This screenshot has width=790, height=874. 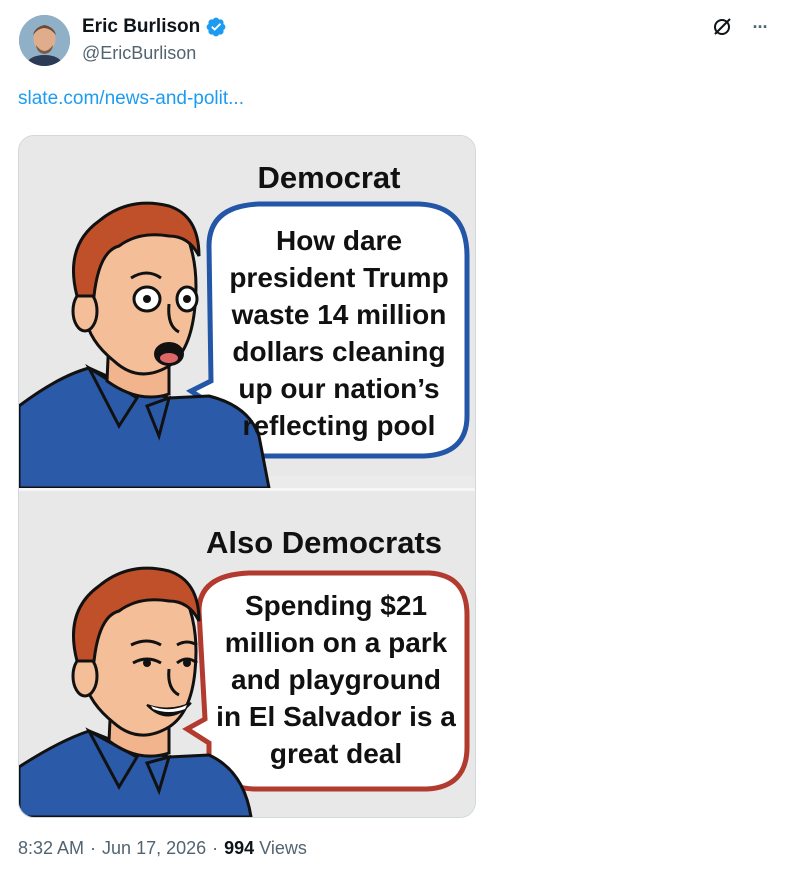 What do you see at coordinates (51, 848) in the screenshot?
I see `tweet-time: 8:32 AM` at bounding box center [51, 848].